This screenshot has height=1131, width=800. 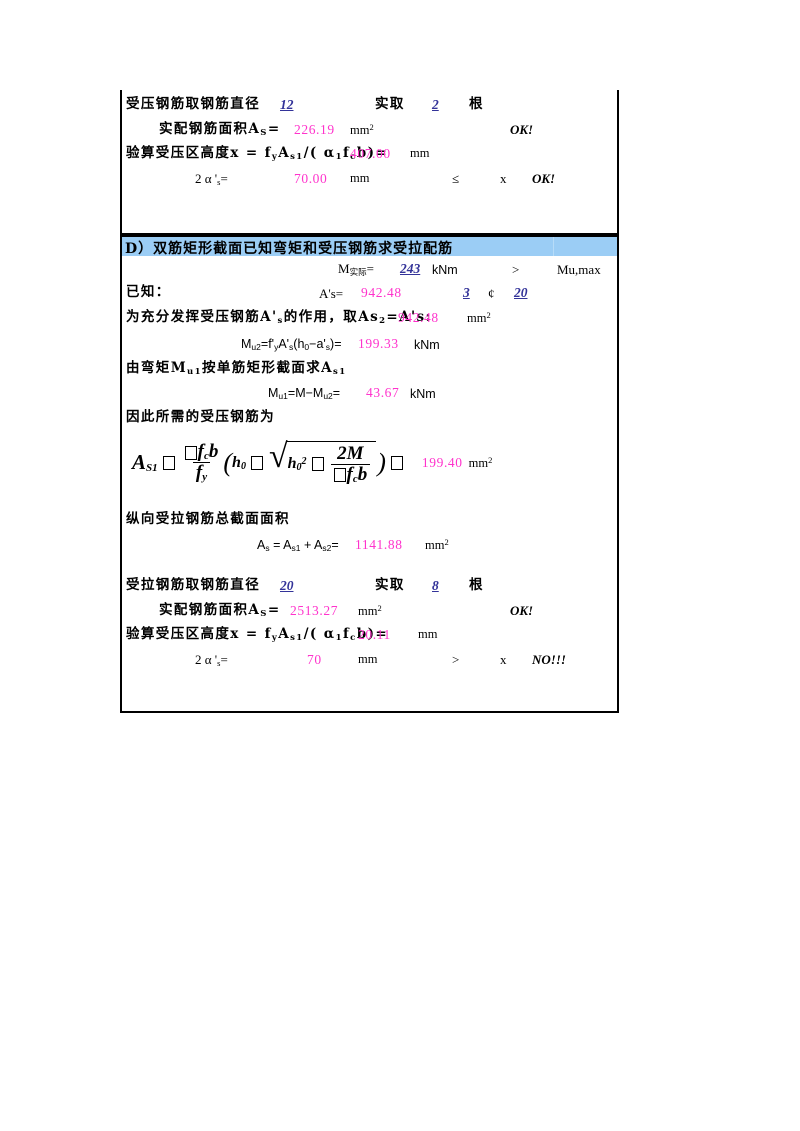 I want to click on formula-fraction-2-numerator: 2M, so click(x=350, y=453).